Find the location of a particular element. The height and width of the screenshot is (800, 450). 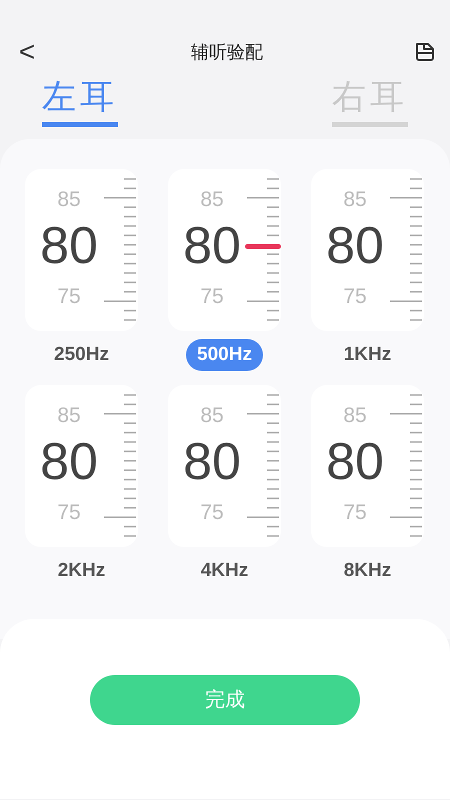

frequency-label: 8KHz is located at coordinates (367, 571).